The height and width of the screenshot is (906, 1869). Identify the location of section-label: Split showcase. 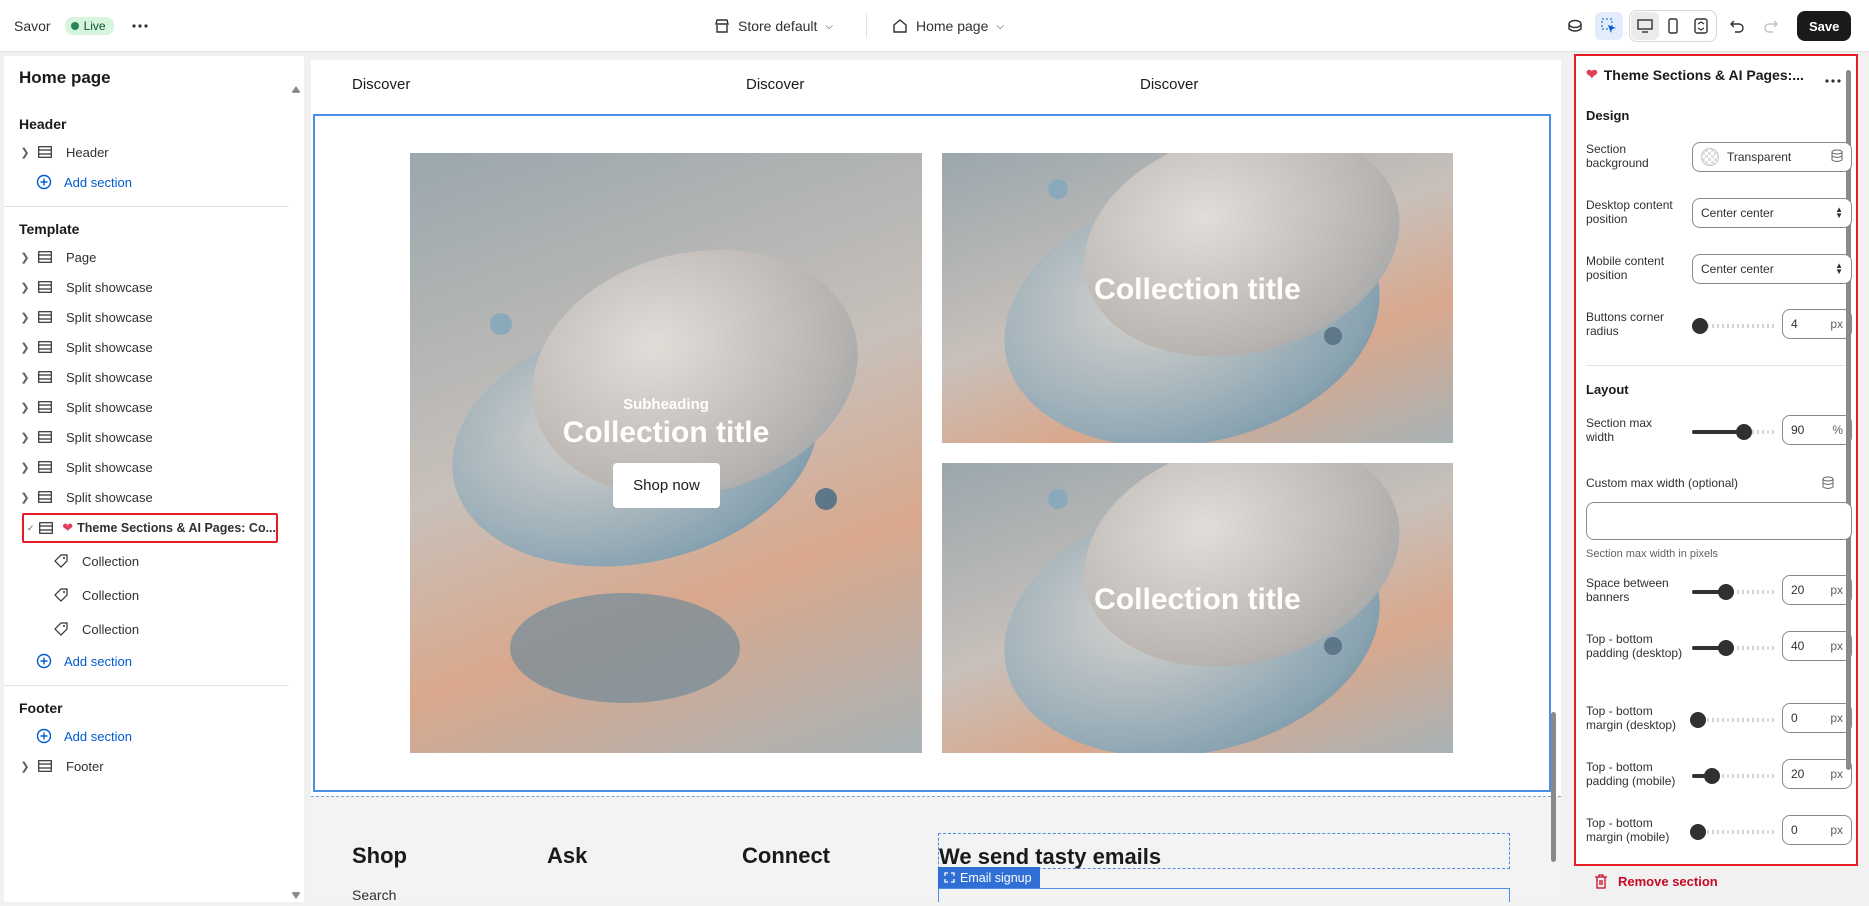
(109, 377).